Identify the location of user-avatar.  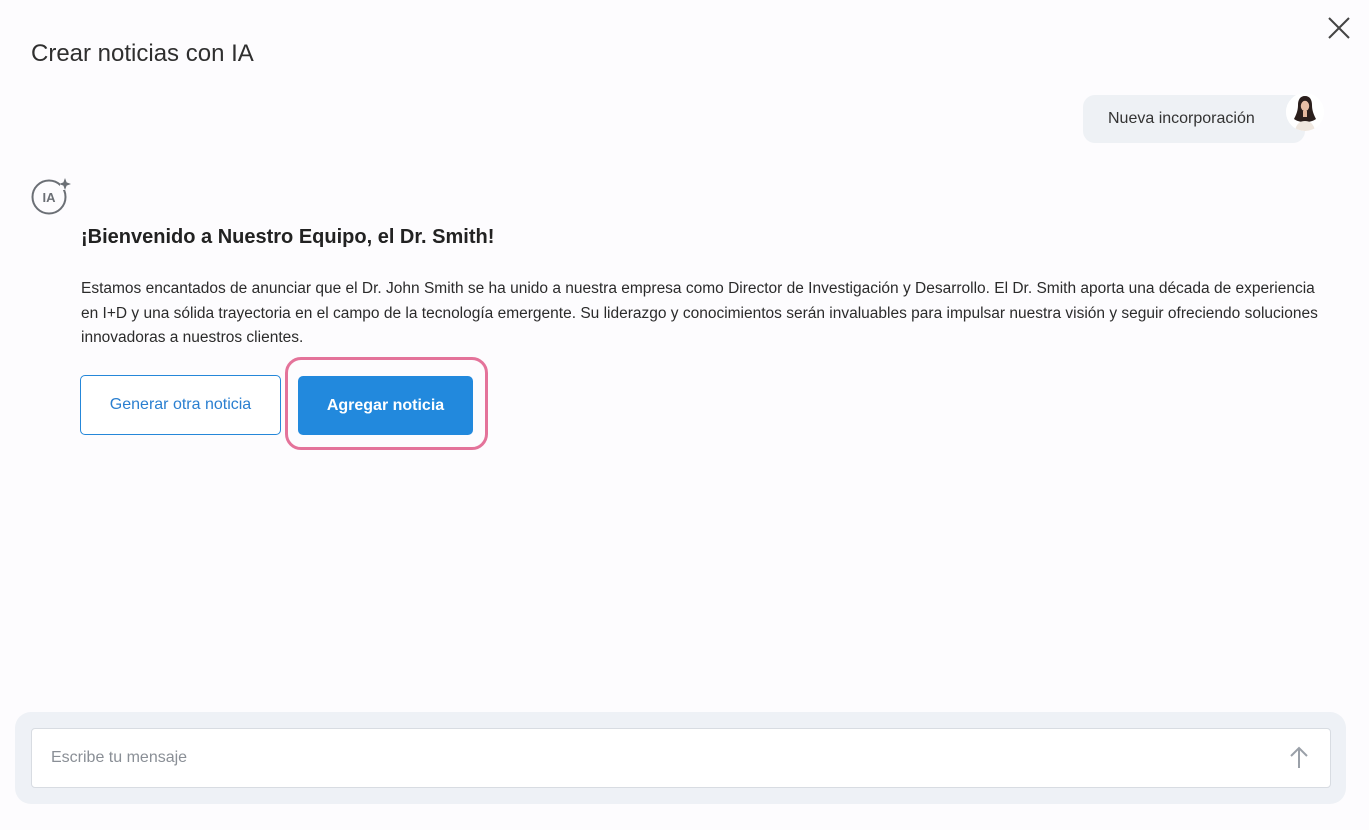
(1305, 112).